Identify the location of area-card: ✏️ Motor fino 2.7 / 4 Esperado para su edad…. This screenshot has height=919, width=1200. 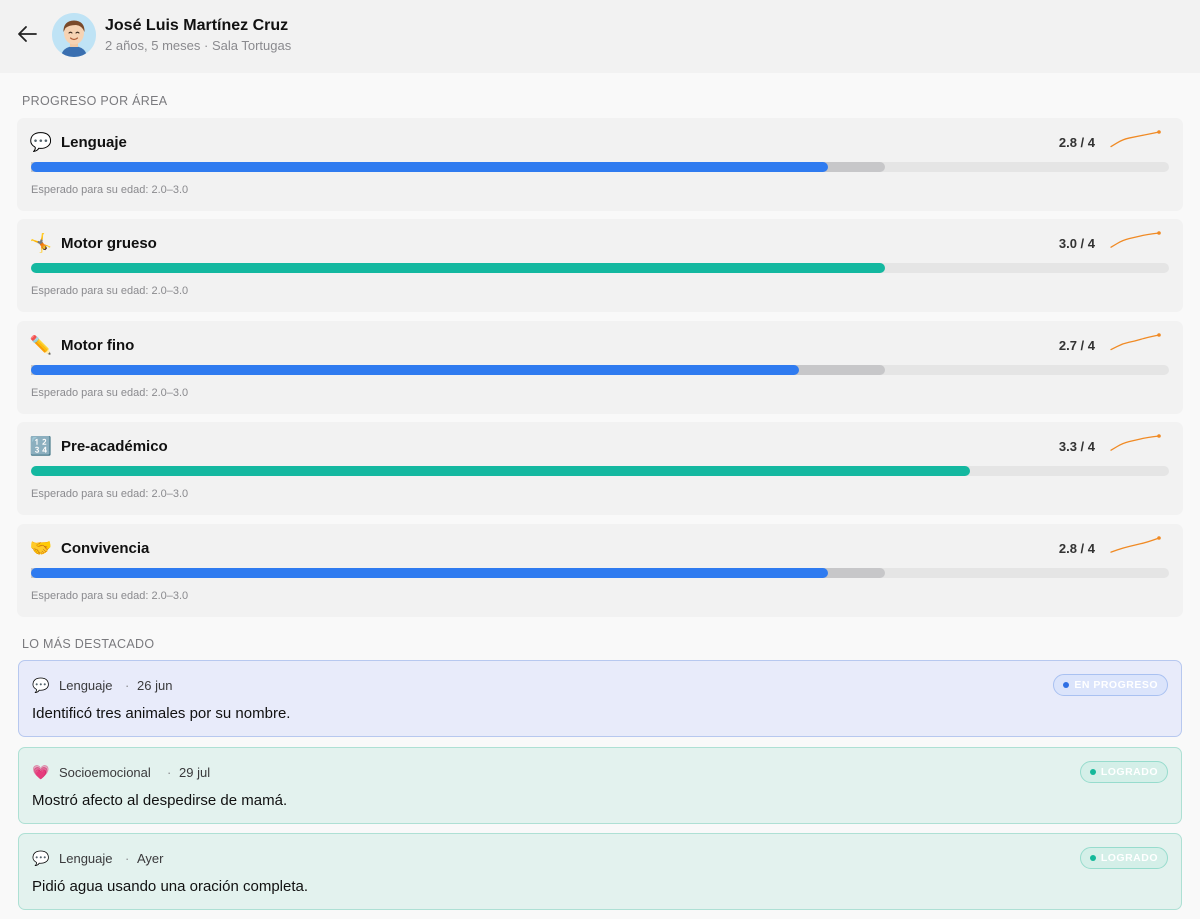
(600, 367).